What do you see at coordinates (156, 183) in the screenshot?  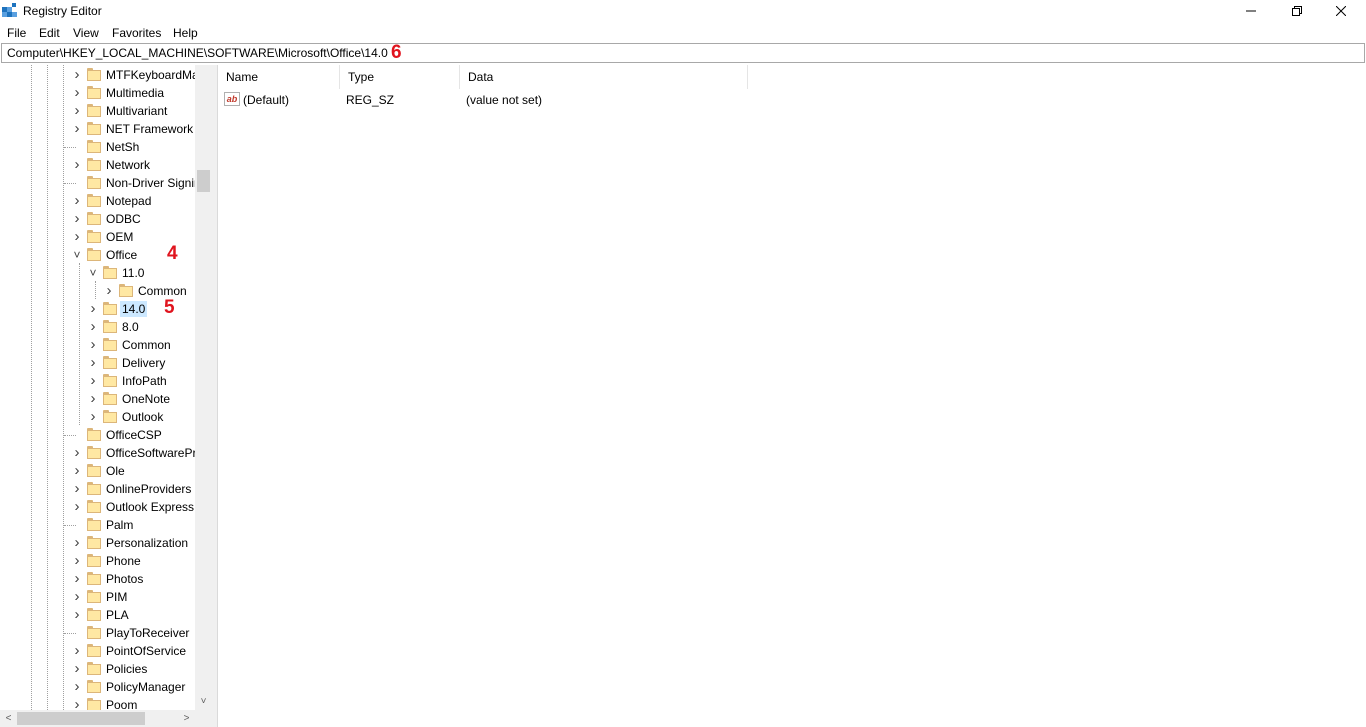 I see `tree-node-label: Non-Driver Signing` at bounding box center [156, 183].